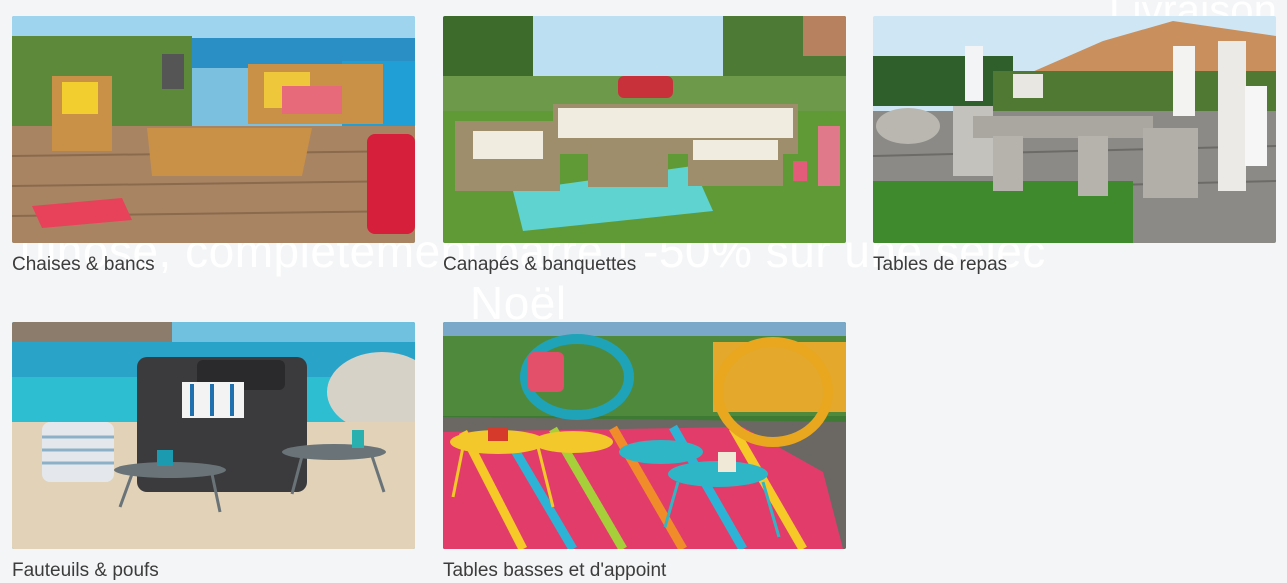 Image resolution: width=1287 pixels, height=583 pixels. Describe the element at coordinates (213, 265) in the screenshot. I see `category-label: Chaises & bancs` at that location.